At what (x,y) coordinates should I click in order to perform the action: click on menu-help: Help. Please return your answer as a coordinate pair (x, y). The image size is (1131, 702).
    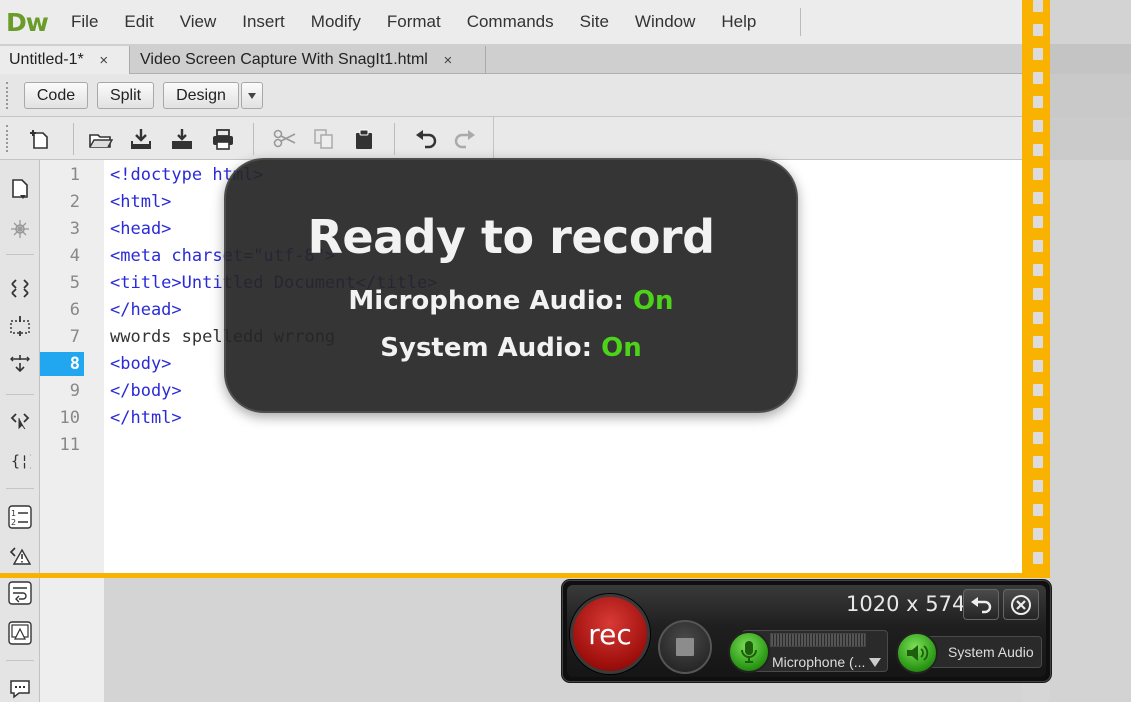
    Looking at the image, I should click on (738, 22).